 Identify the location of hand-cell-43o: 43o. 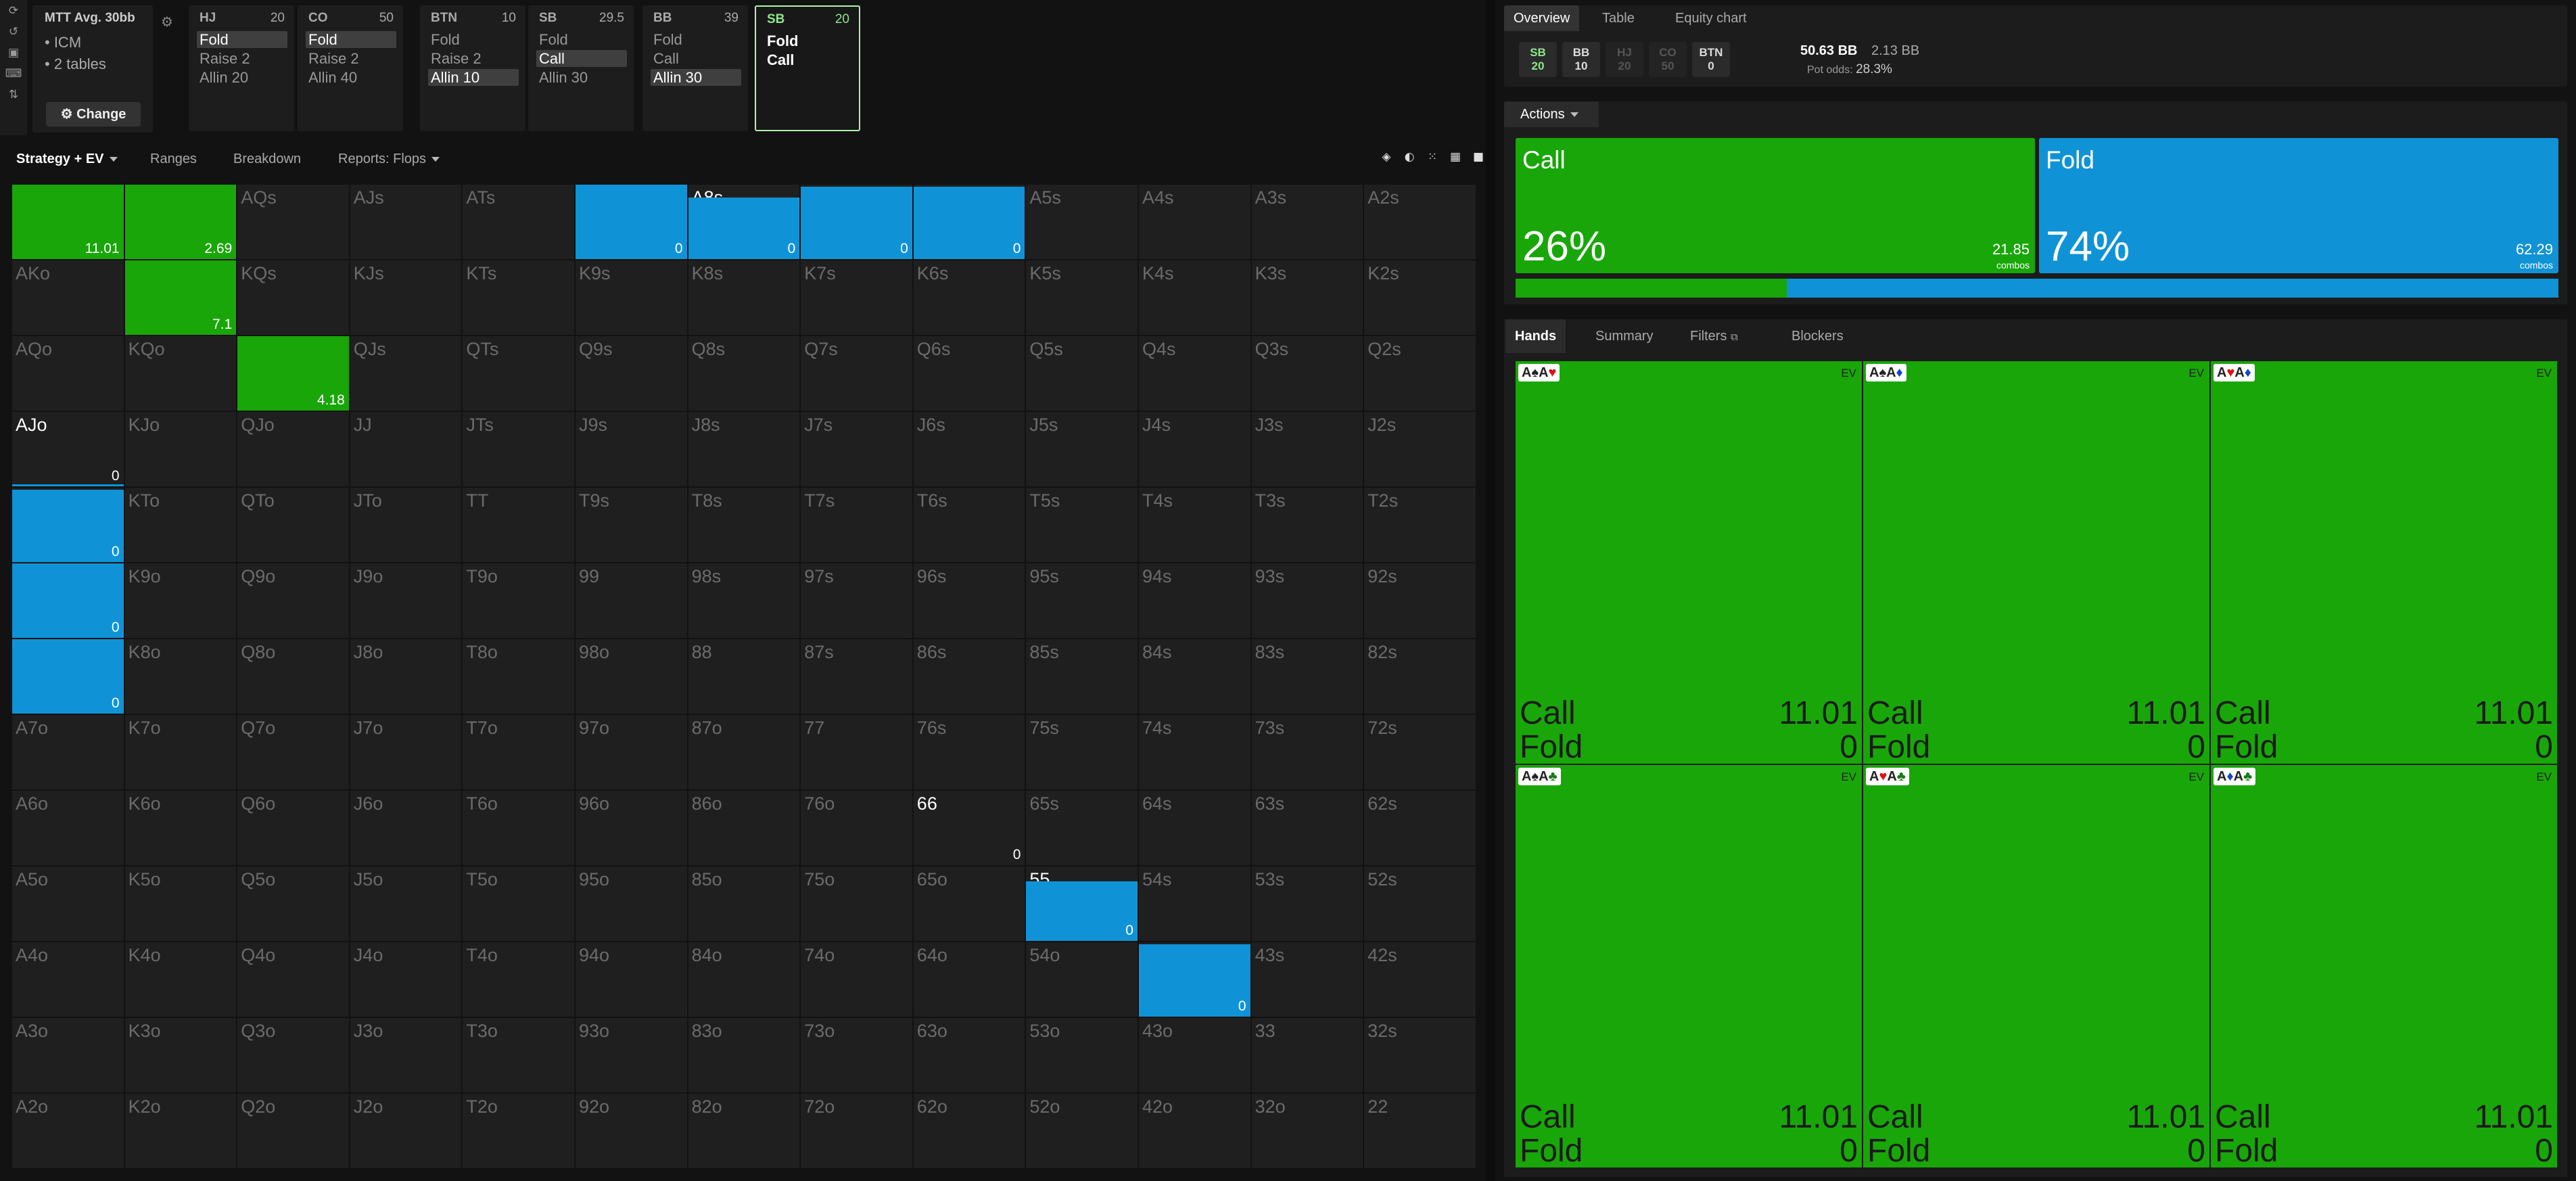
(1194, 1055).